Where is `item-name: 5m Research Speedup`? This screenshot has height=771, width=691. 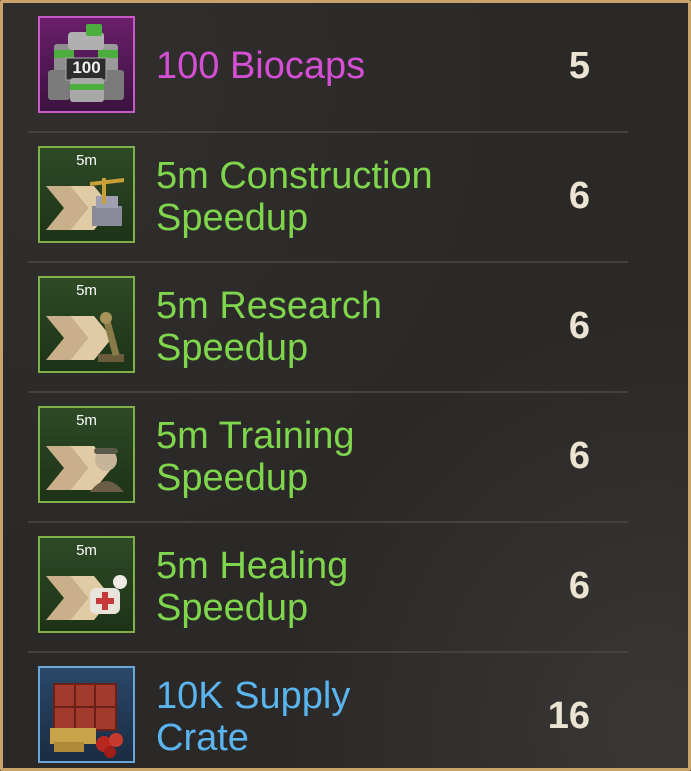
item-name: 5m Research Speedup is located at coordinates (269, 327).